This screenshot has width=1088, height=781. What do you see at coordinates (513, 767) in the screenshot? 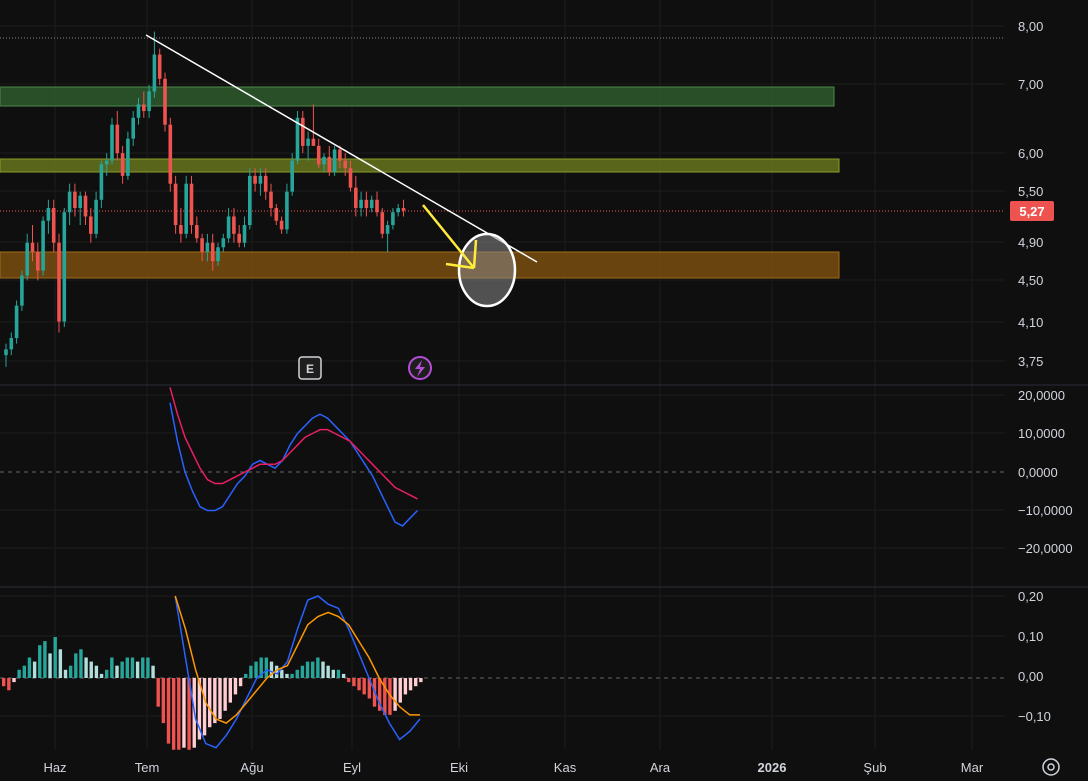
I see `time-axis: Haz Tem Ağu Eyl Eki Kas Ara 2026 Şub Mar` at bounding box center [513, 767].